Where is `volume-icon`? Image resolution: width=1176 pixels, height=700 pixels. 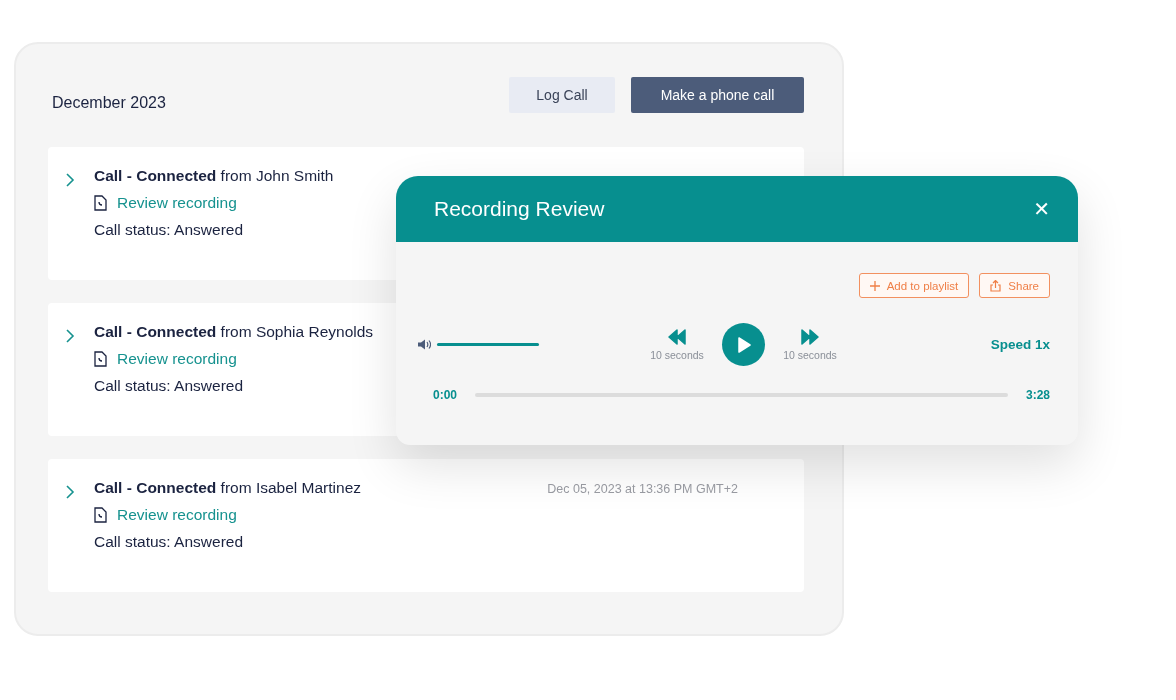
volume-icon is located at coordinates (424, 344).